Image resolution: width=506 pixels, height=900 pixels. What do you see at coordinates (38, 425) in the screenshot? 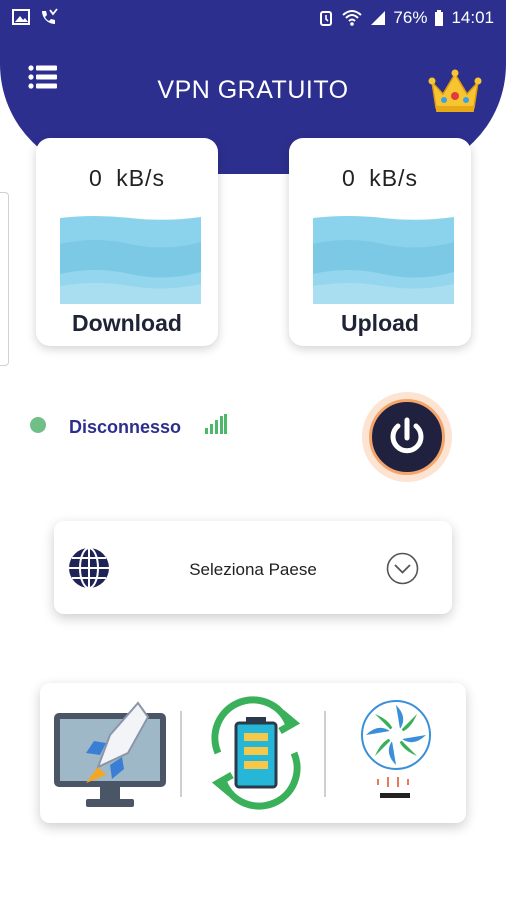
I see `connection-status-dot` at bounding box center [38, 425].